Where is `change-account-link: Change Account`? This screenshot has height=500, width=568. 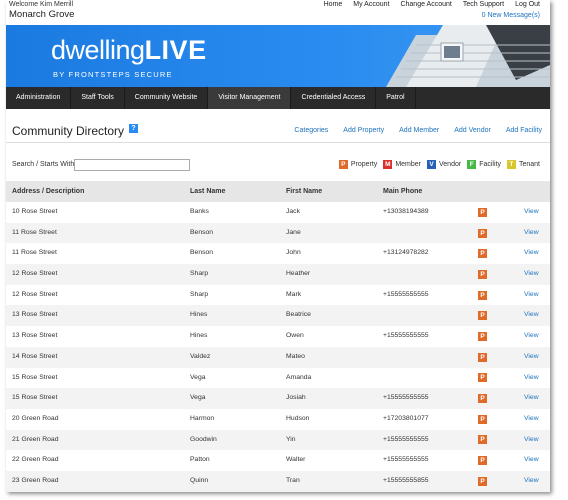
change-account-link: Change Account is located at coordinates (425, 4).